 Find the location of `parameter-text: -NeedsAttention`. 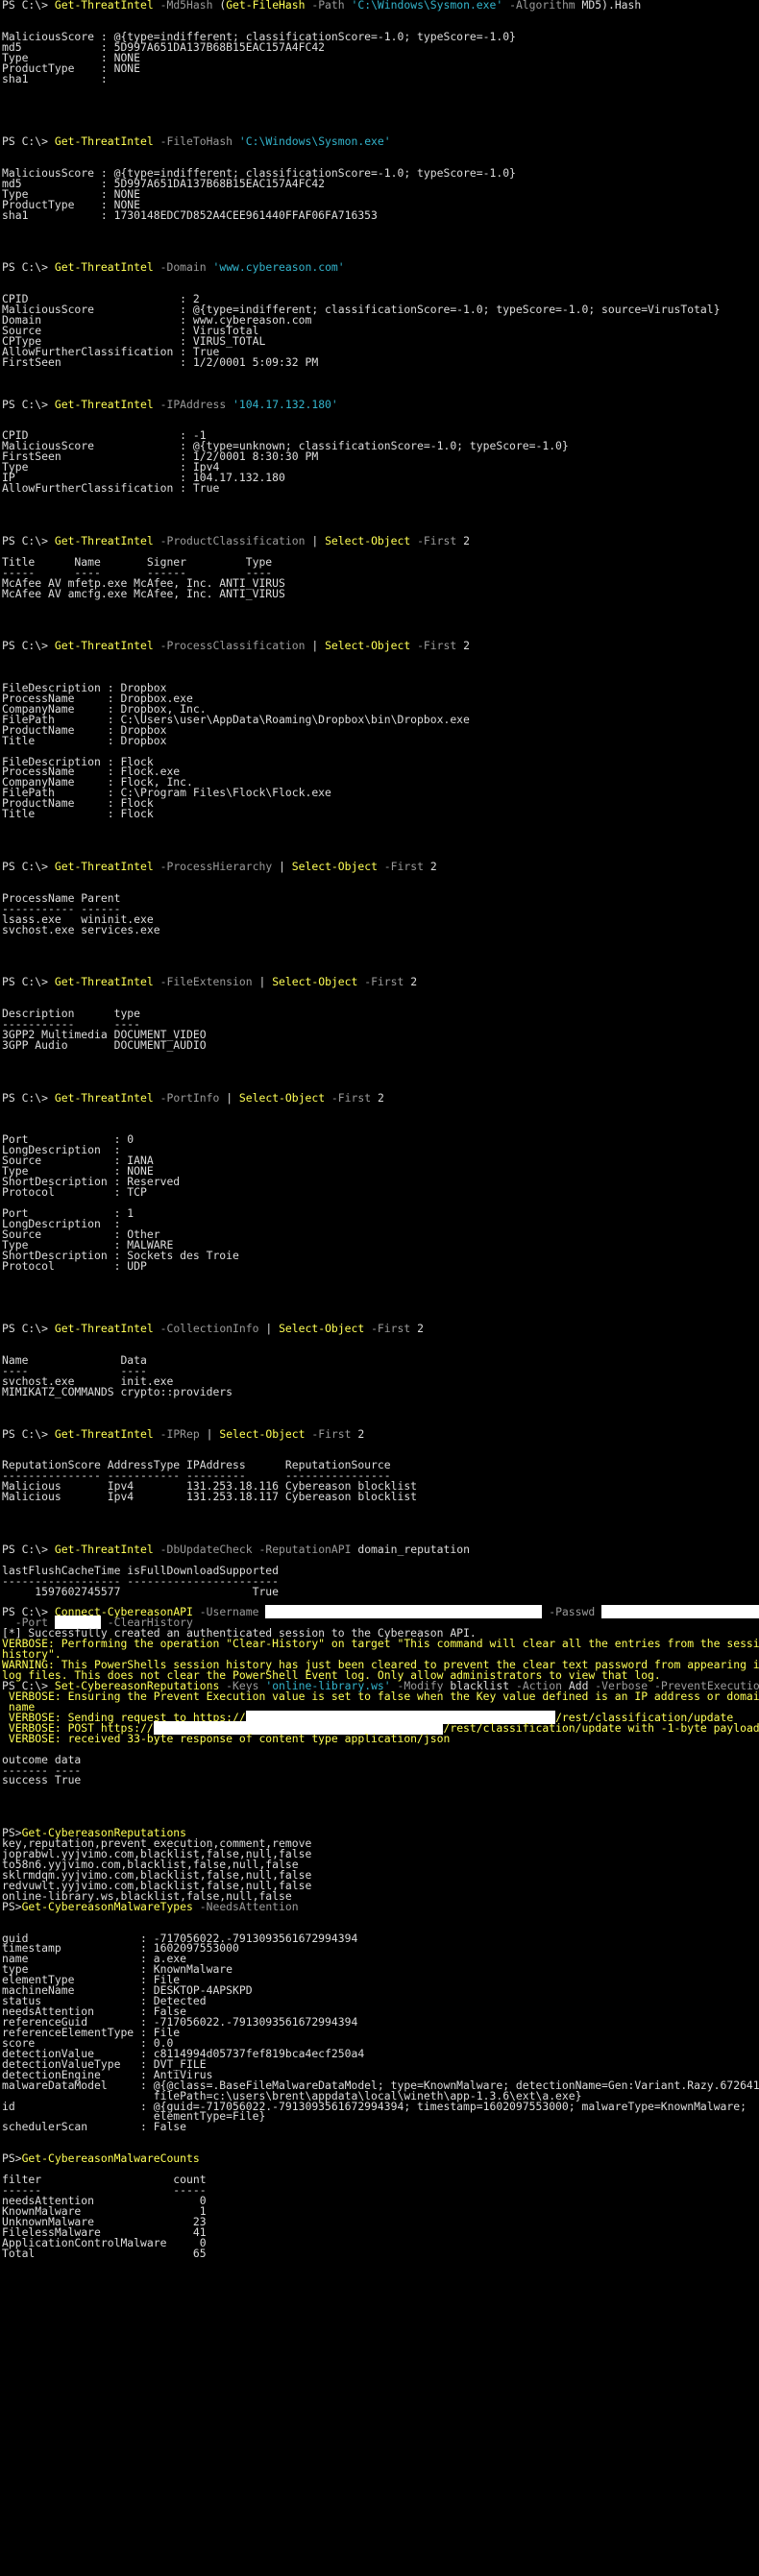

parameter-text: -NeedsAttention is located at coordinates (245, 1906).